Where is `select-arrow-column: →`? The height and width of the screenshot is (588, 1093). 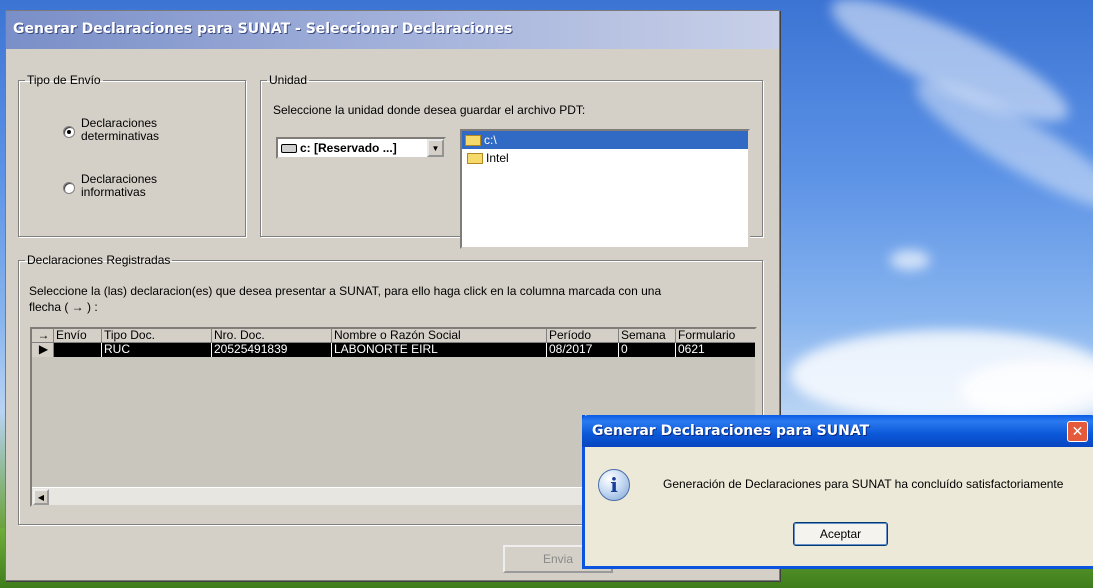
select-arrow-column: → is located at coordinates (43, 336).